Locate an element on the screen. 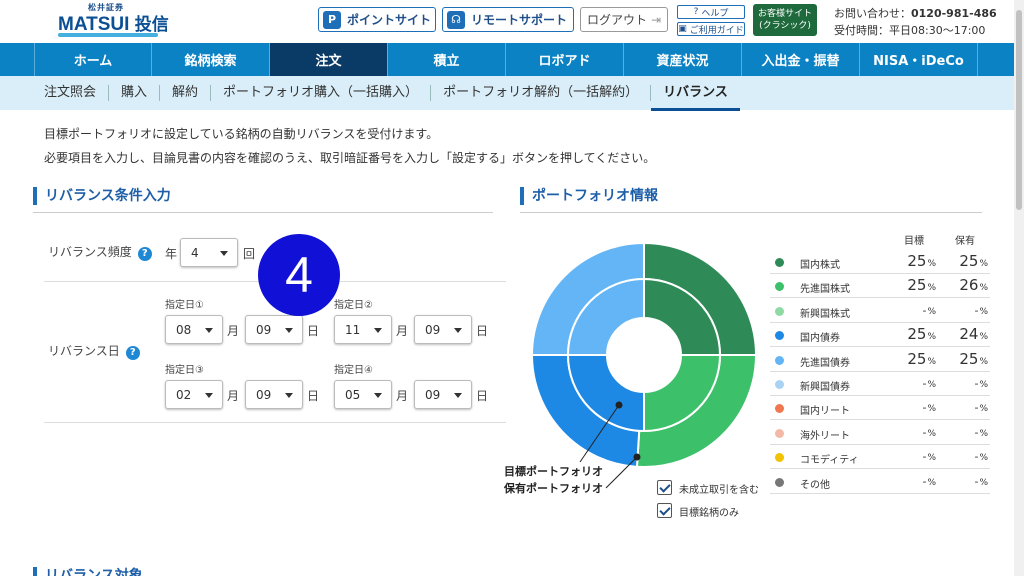  legend-name: 新興国株式 is located at coordinates (825, 314).